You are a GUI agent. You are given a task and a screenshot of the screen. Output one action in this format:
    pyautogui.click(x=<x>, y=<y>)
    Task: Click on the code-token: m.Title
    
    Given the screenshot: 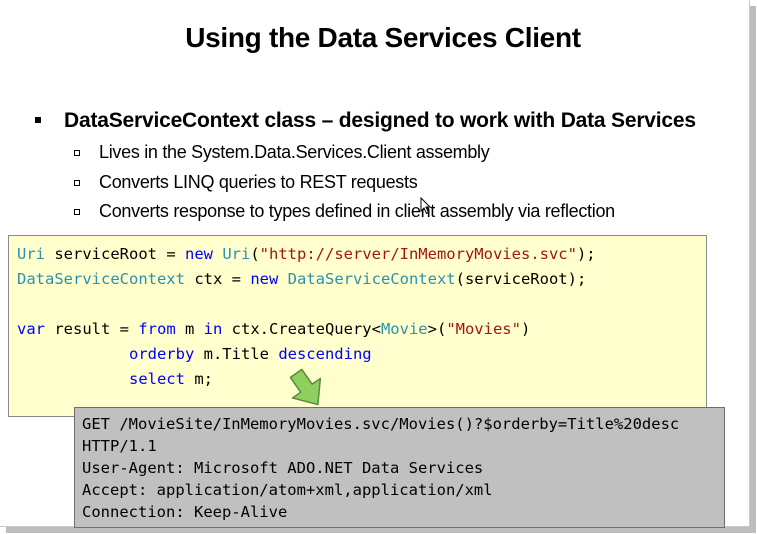 What is the action you would take?
    pyautogui.click(x=236, y=354)
    